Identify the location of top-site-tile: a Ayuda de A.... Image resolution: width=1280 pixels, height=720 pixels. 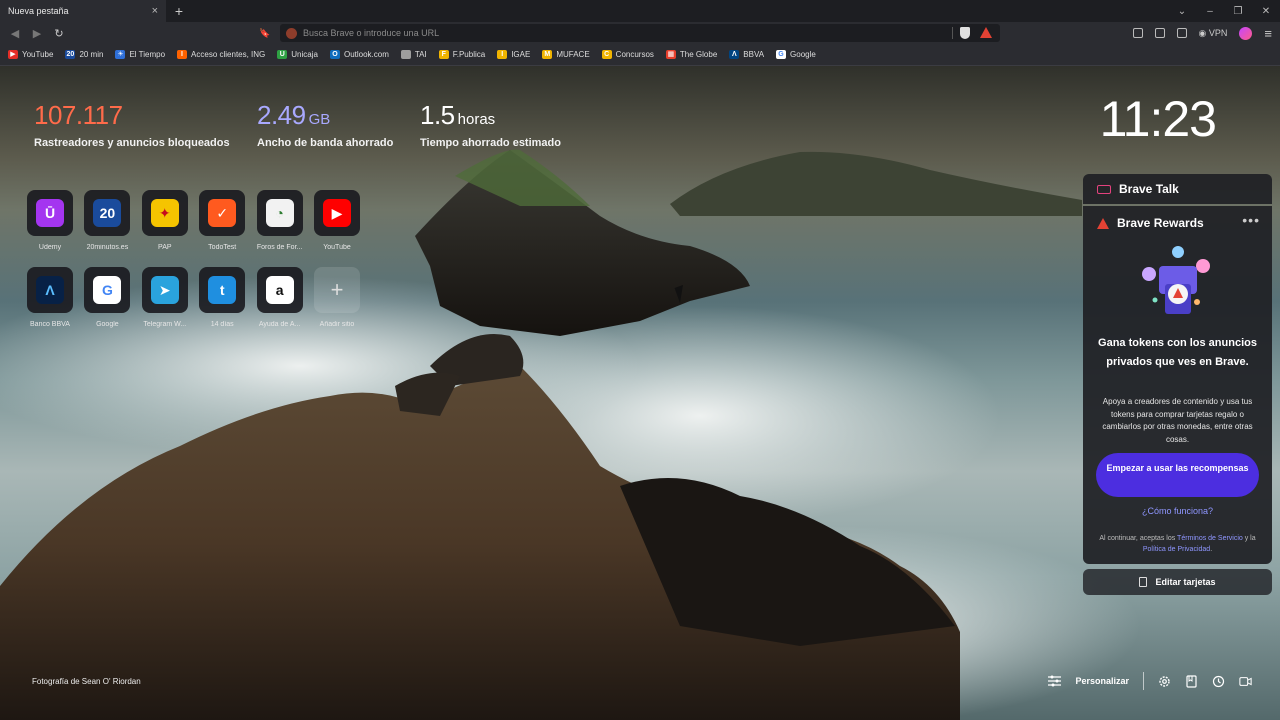
(279, 297).